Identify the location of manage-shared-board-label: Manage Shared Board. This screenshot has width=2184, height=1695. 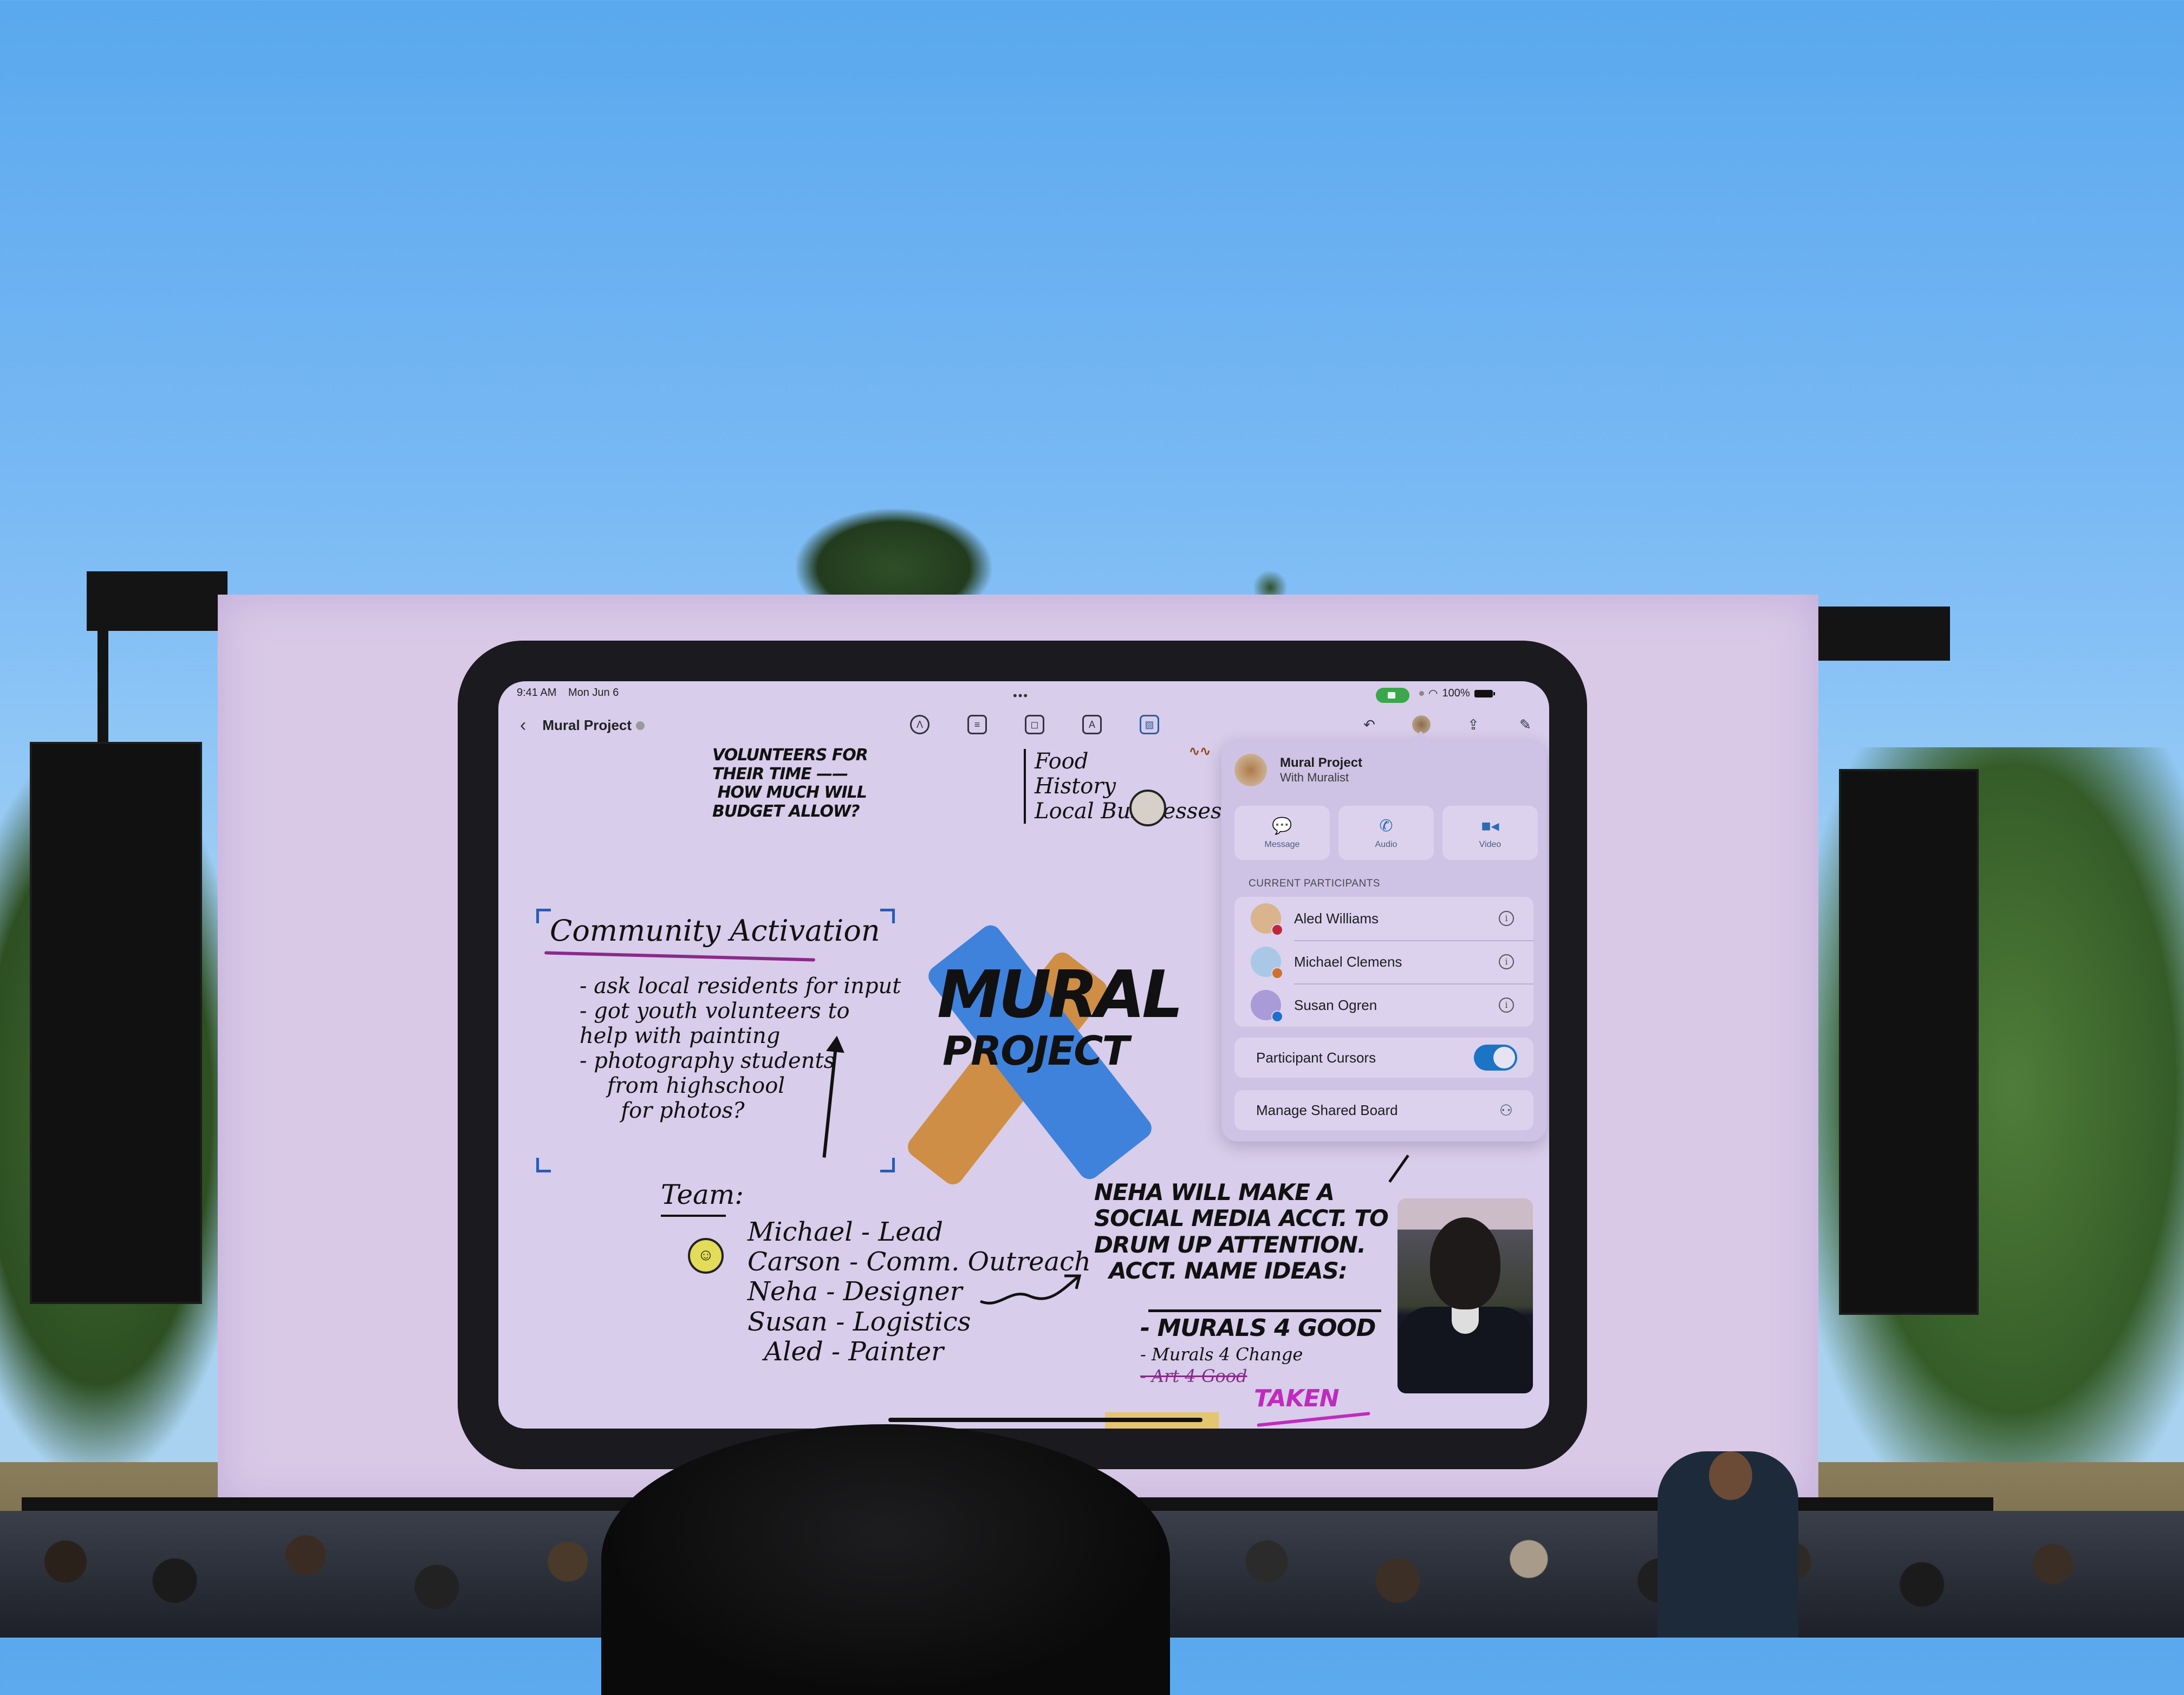
(1327, 1109).